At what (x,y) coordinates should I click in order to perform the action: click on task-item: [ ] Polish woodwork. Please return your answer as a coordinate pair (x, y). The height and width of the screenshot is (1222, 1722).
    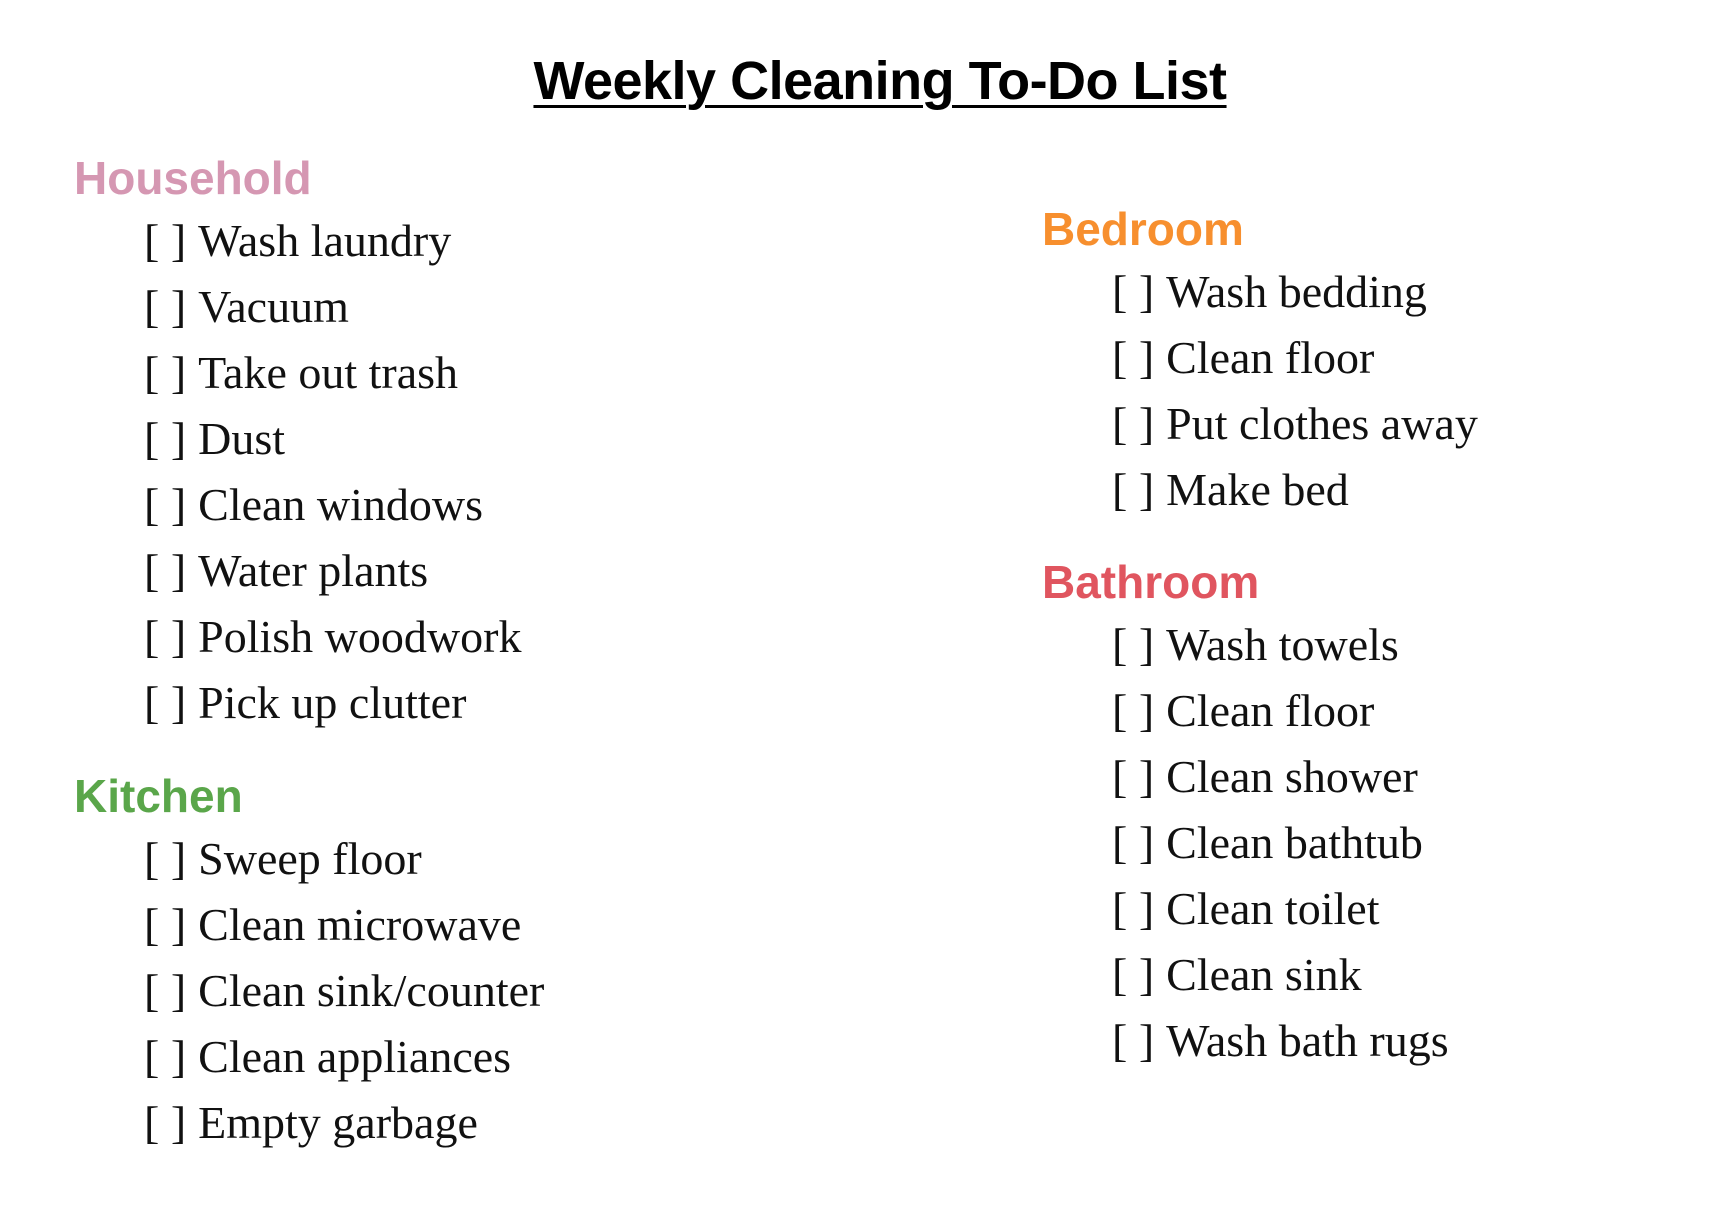
    Looking at the image, I should click on (332, 637).